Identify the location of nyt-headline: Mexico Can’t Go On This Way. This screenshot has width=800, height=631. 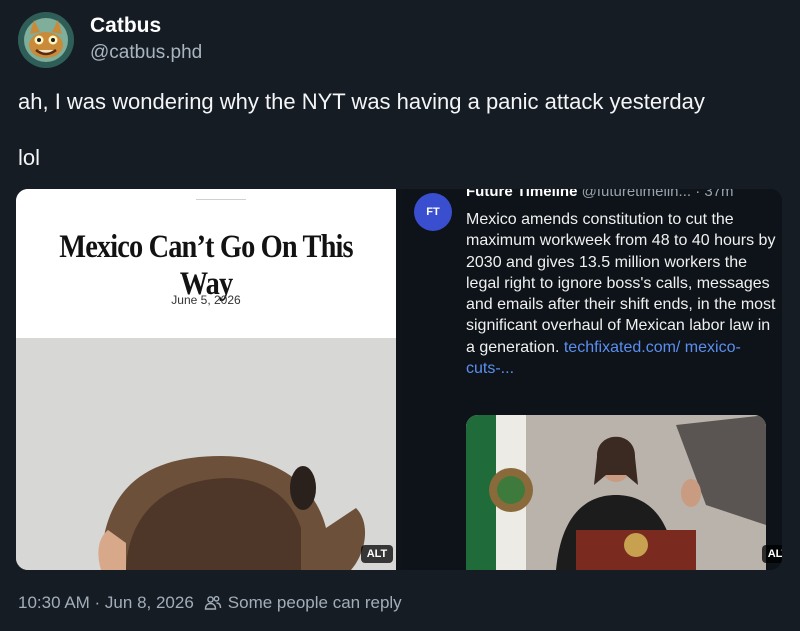
(206, 265).